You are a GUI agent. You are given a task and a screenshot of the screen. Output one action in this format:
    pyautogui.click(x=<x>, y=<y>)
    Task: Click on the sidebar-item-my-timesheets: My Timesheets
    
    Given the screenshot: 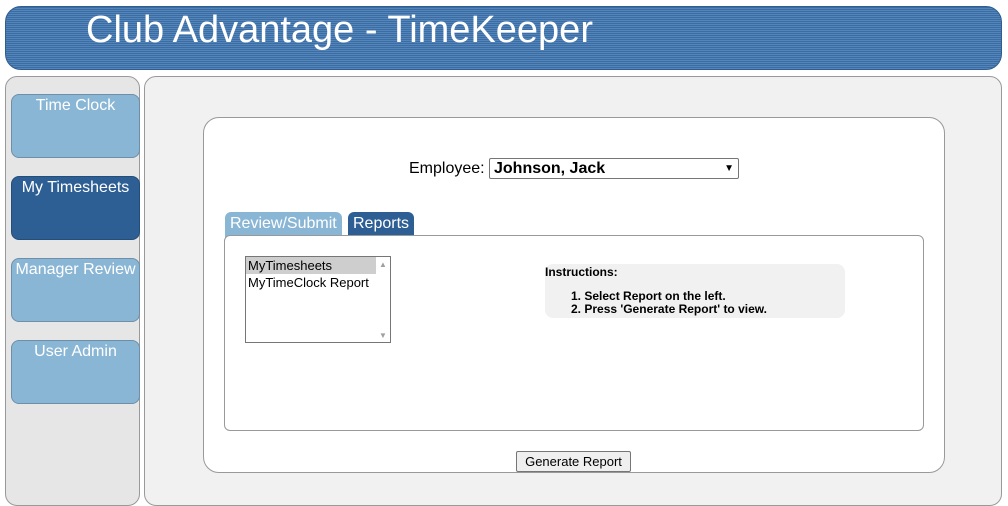 What is the action you would take?
    pyautogui.click(x=75, y=208)
    